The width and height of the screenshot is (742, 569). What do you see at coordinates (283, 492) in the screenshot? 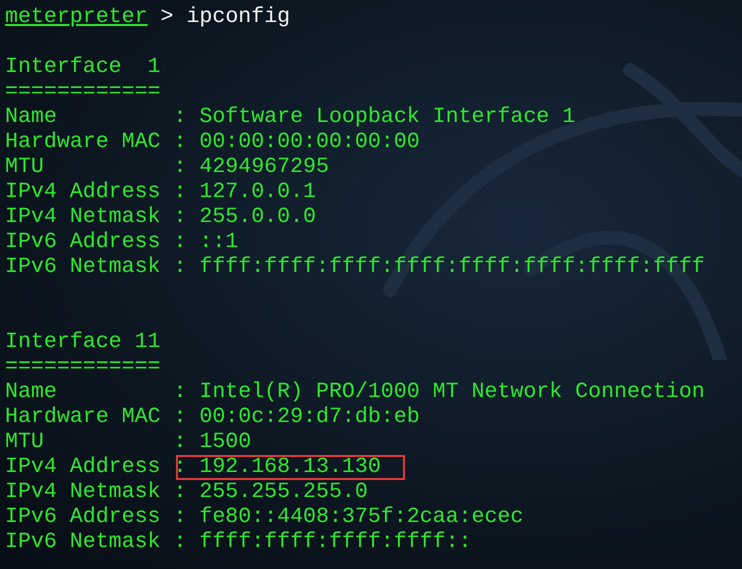
I see `field-value: 255.255.255.0` at bounding box center [283, 492].